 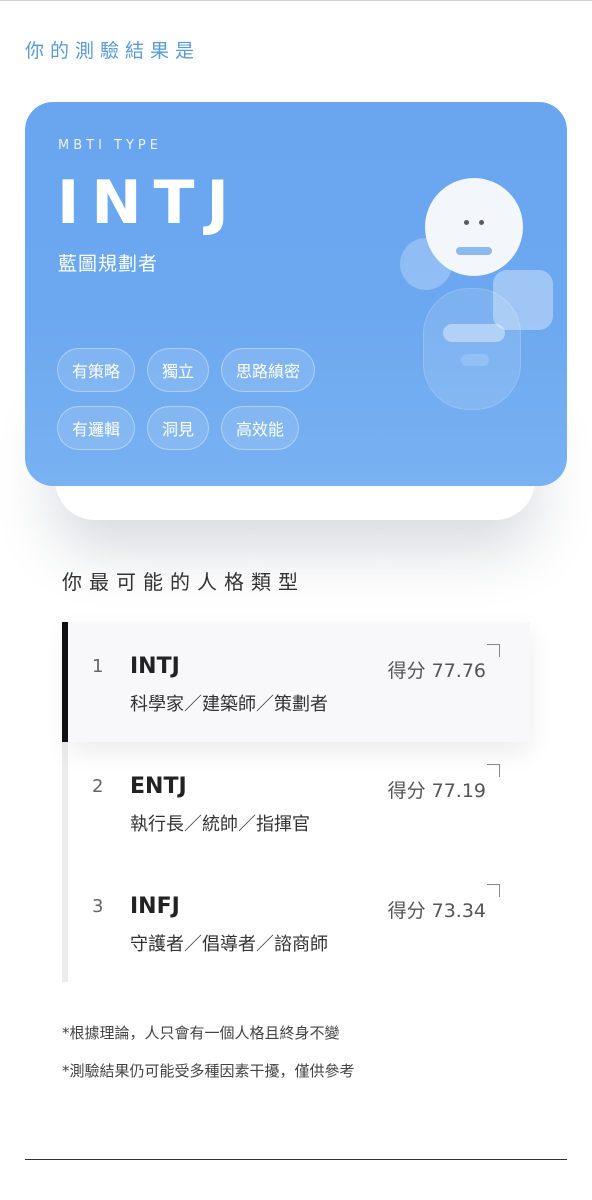 What do you see at coordinates (220, 824) in the screenshot?
I see `rank-roles: 執行長／統帥／指揮官` at bounding box center [220, 824].